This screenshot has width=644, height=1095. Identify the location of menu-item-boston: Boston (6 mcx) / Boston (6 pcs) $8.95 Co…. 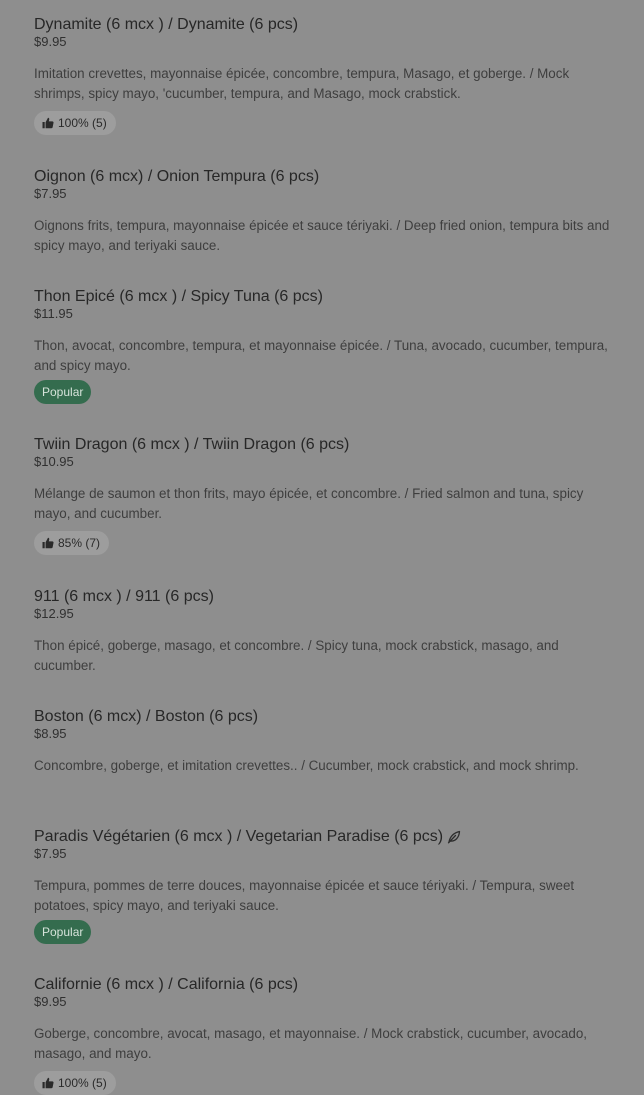
(326, 752).